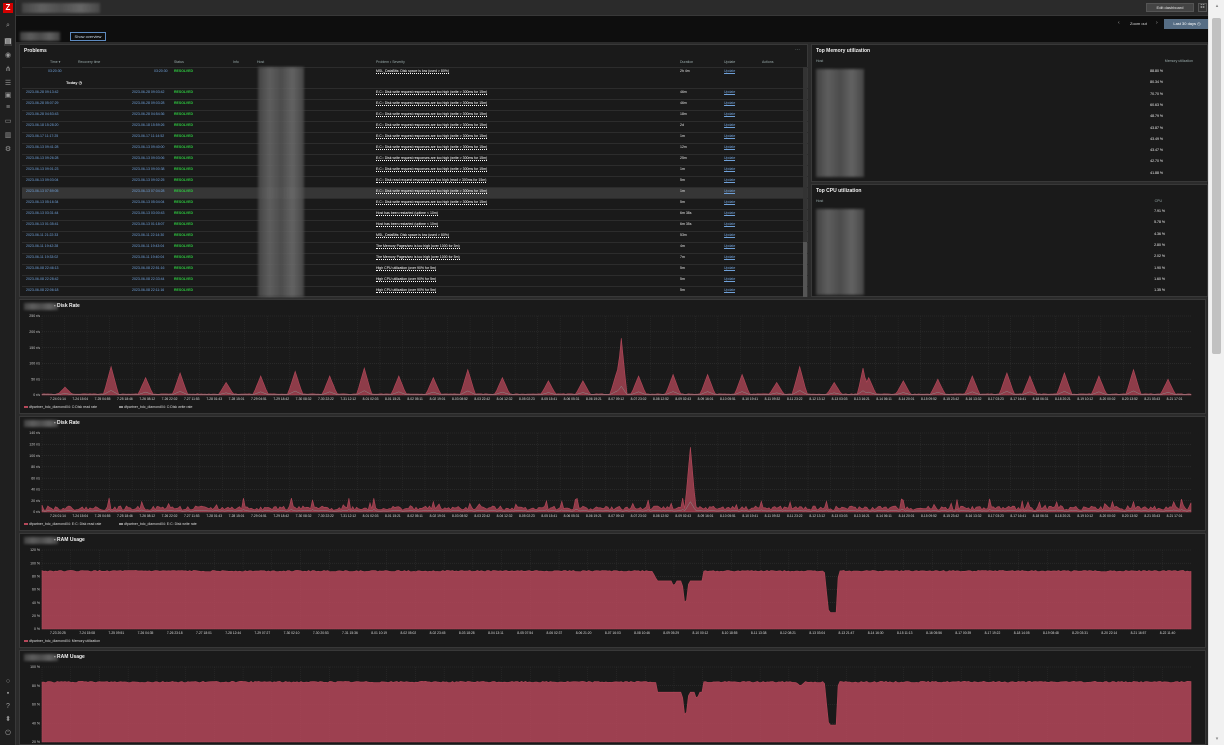 This screenshot has width=1224, height=745. Describe the element at coordinates (42, 114) in the screenshot. I see `problem-time: 2023-06-28 04:53:43` at that location.